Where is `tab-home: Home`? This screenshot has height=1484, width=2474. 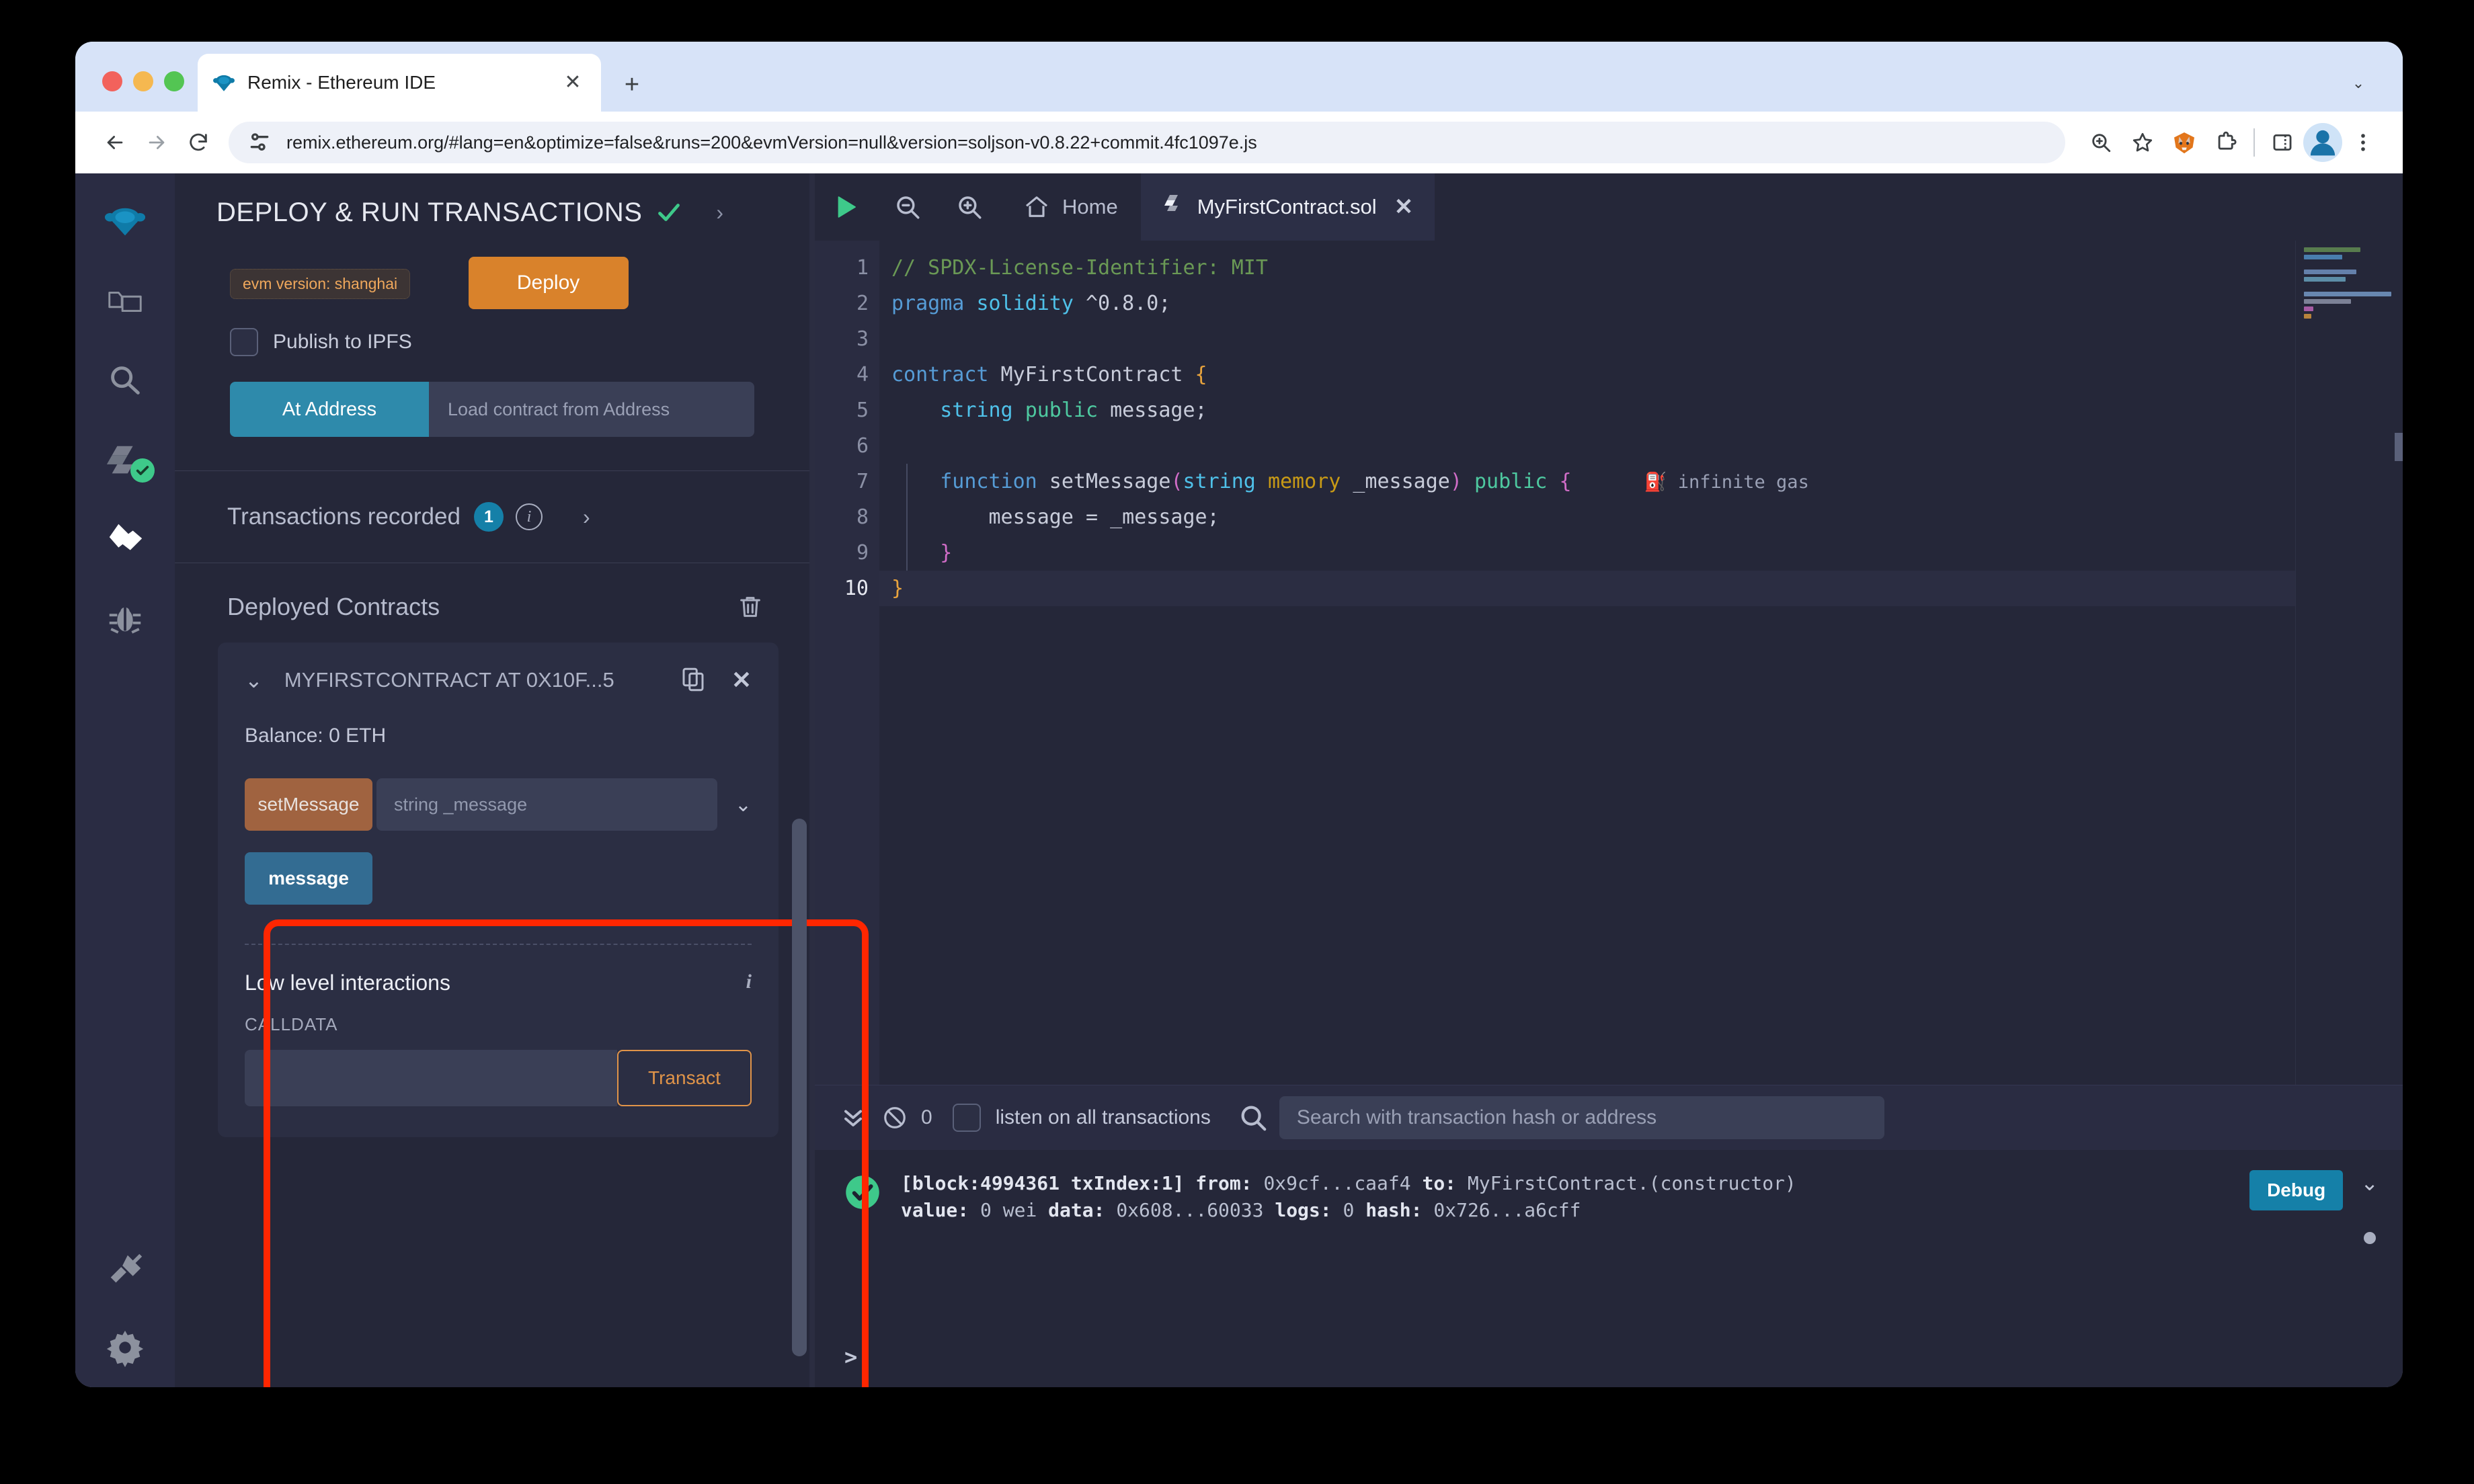 tab-home: Home is located at coordinates (1070, 207).